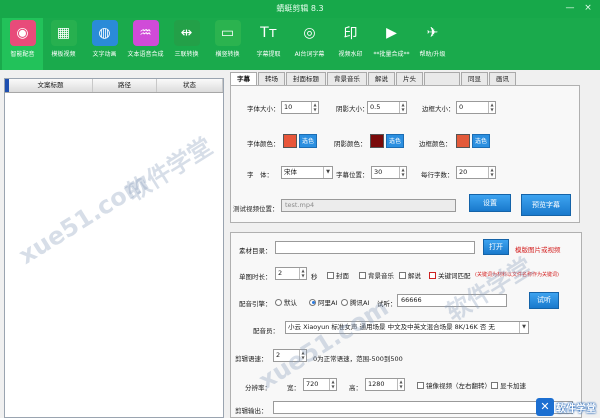  Describe the element at coordinates (435, 144) in the screenshot. I see `border-color-label: 边框颜色：` at that location.